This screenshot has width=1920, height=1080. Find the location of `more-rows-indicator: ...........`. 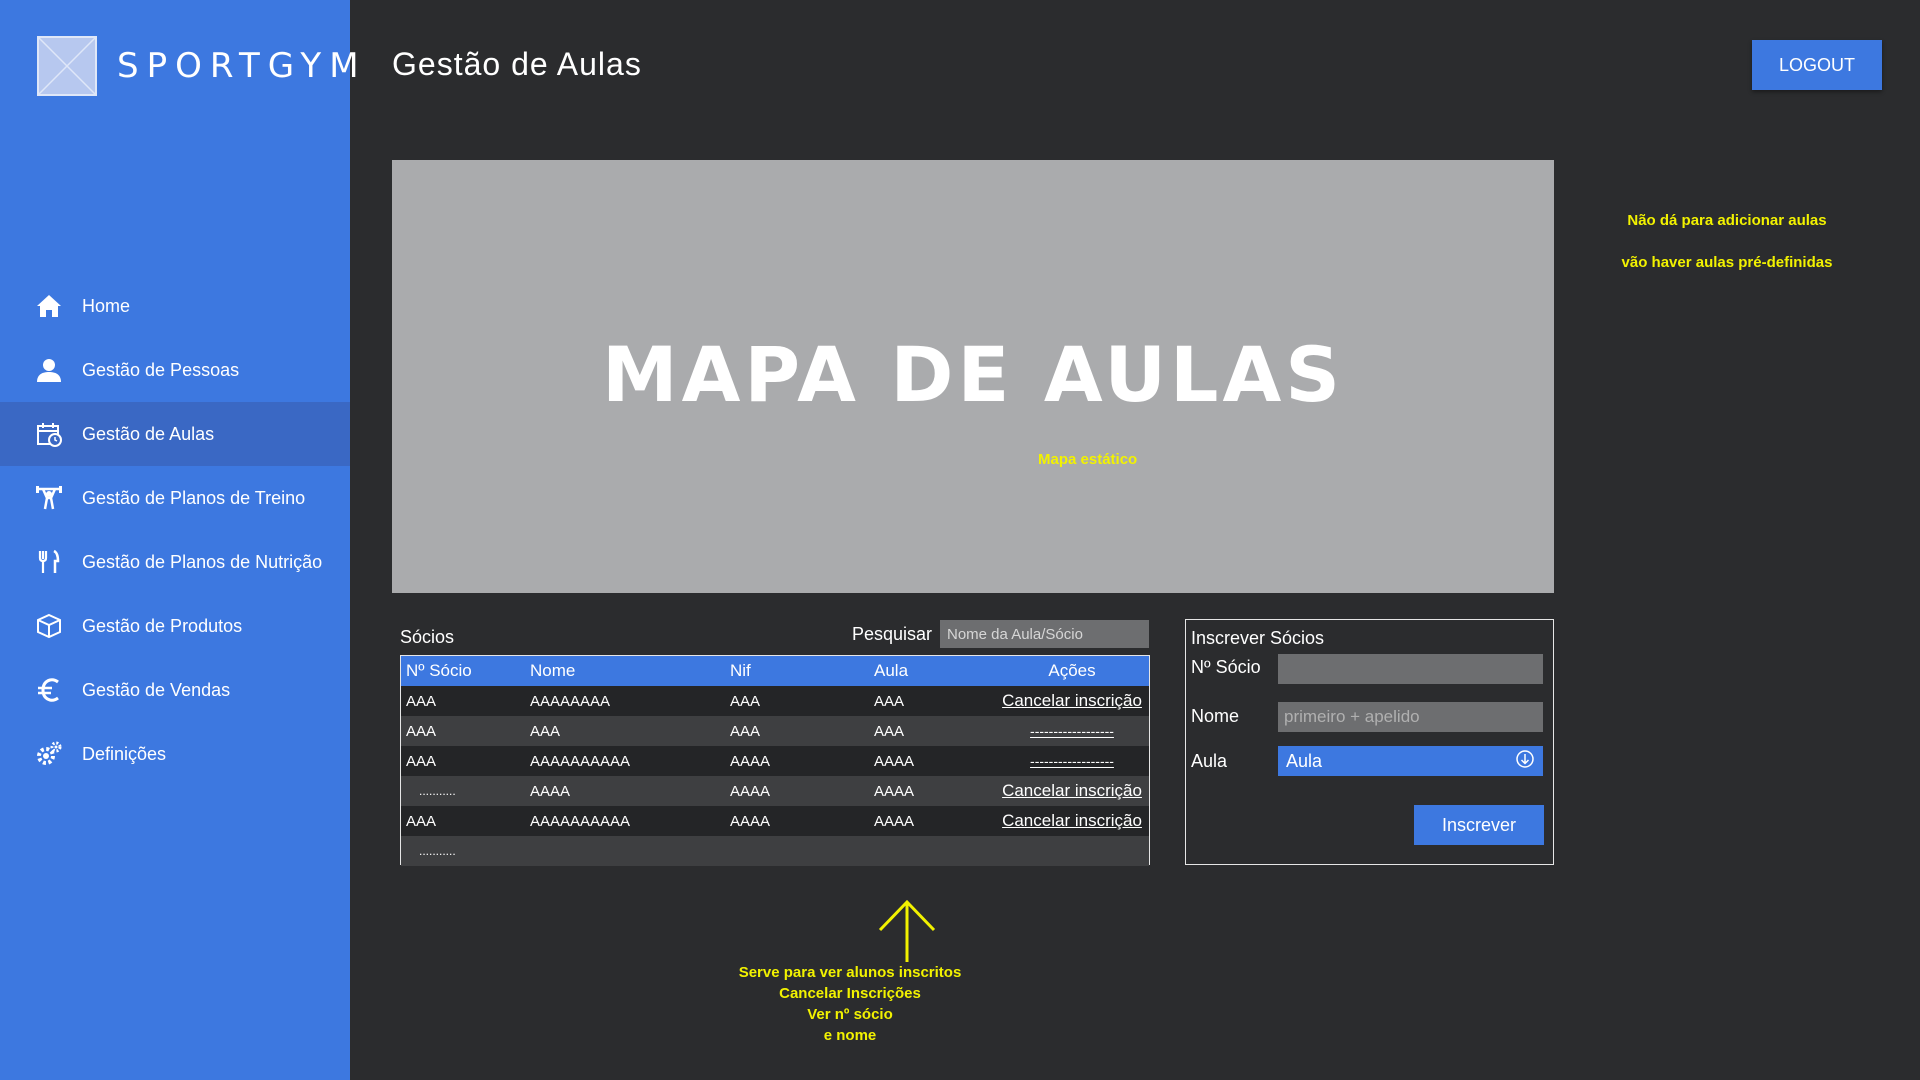

more-rows-indicator: ........... is located at coordinates (437, 851).